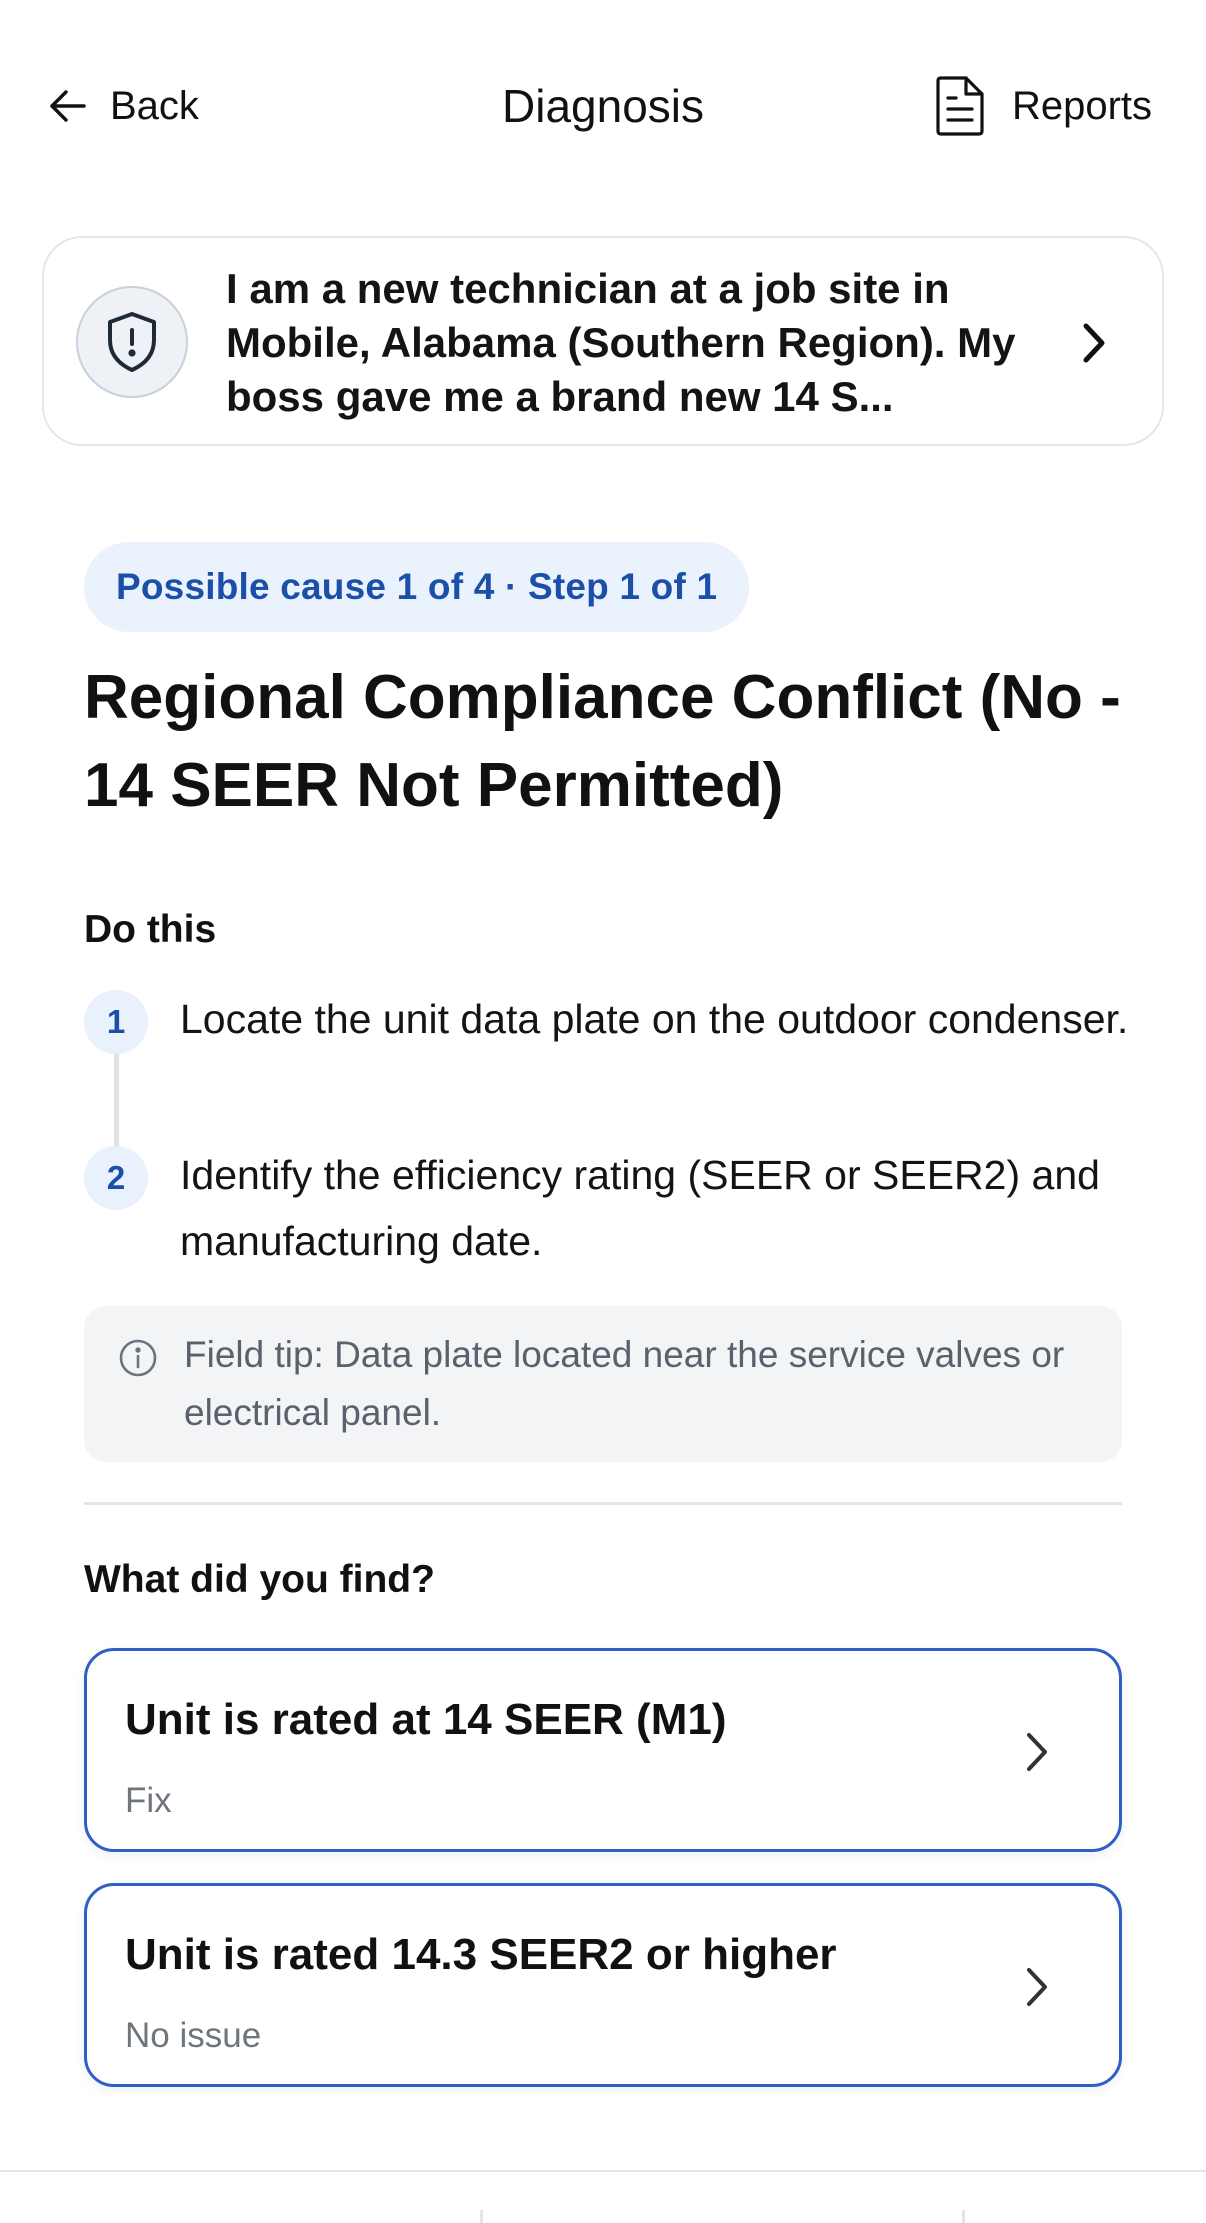 This screenshot has height=2223, width=1206. I want to click on document-icon, so click(960, 106).